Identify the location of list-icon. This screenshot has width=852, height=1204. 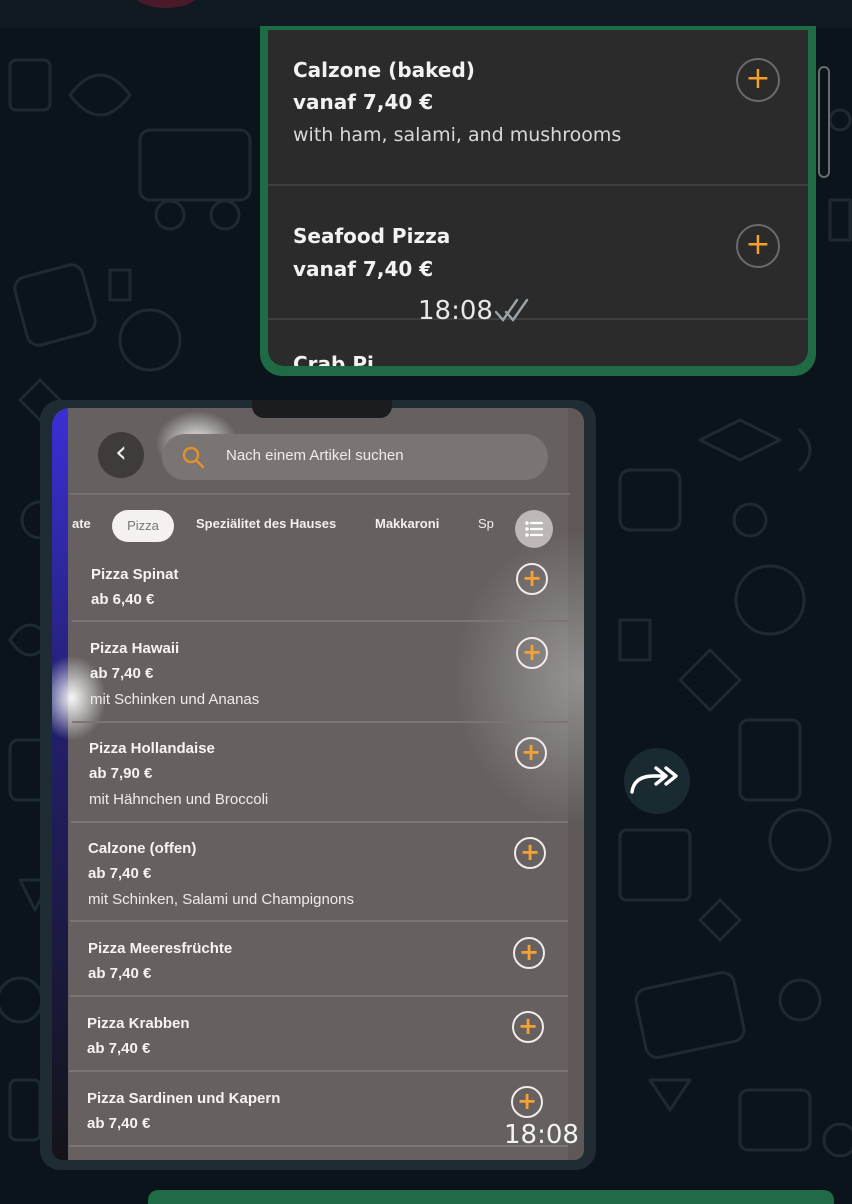
(534, 529).